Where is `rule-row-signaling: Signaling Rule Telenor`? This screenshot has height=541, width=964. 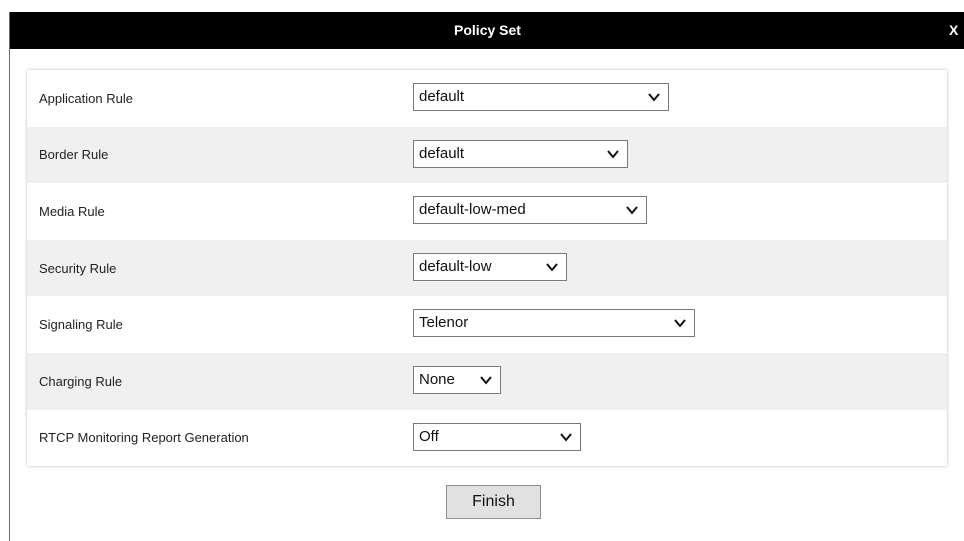
rule-row-signaling: Signaling Rule Telenor is located at coordinates (487, 324).